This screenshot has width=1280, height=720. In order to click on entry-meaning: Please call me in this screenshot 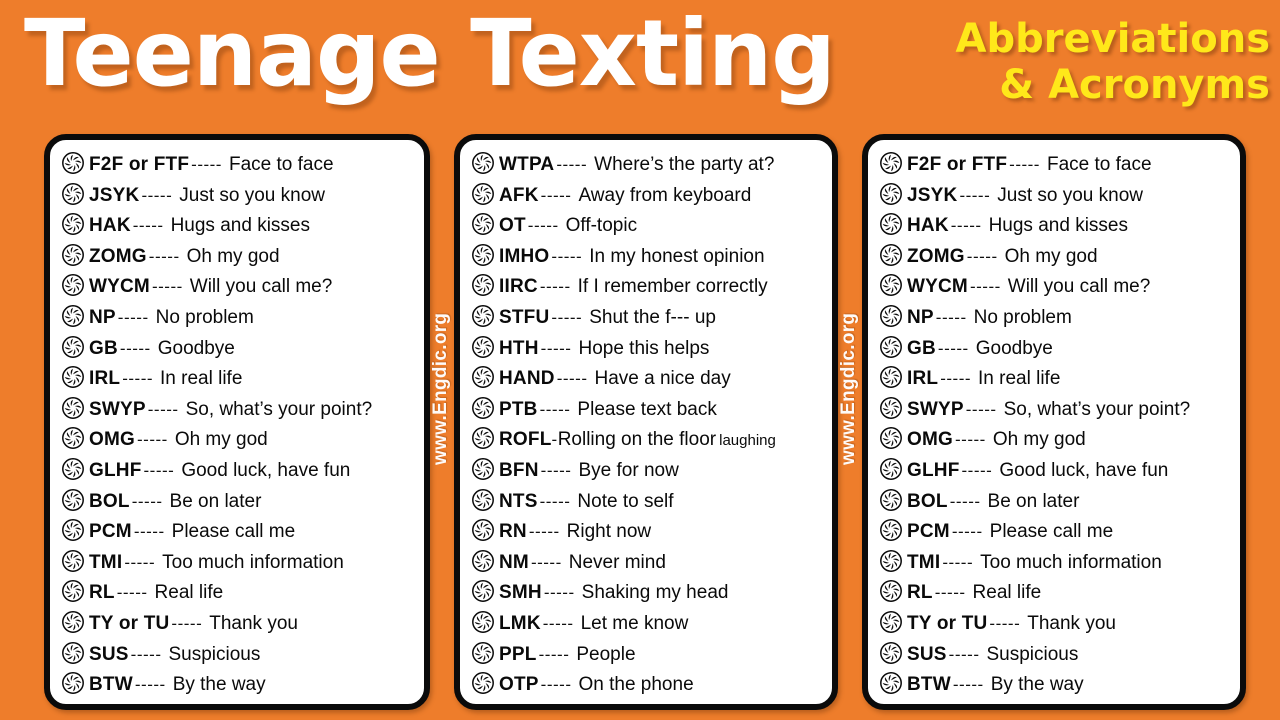, I will do `click(1051, 532)`.